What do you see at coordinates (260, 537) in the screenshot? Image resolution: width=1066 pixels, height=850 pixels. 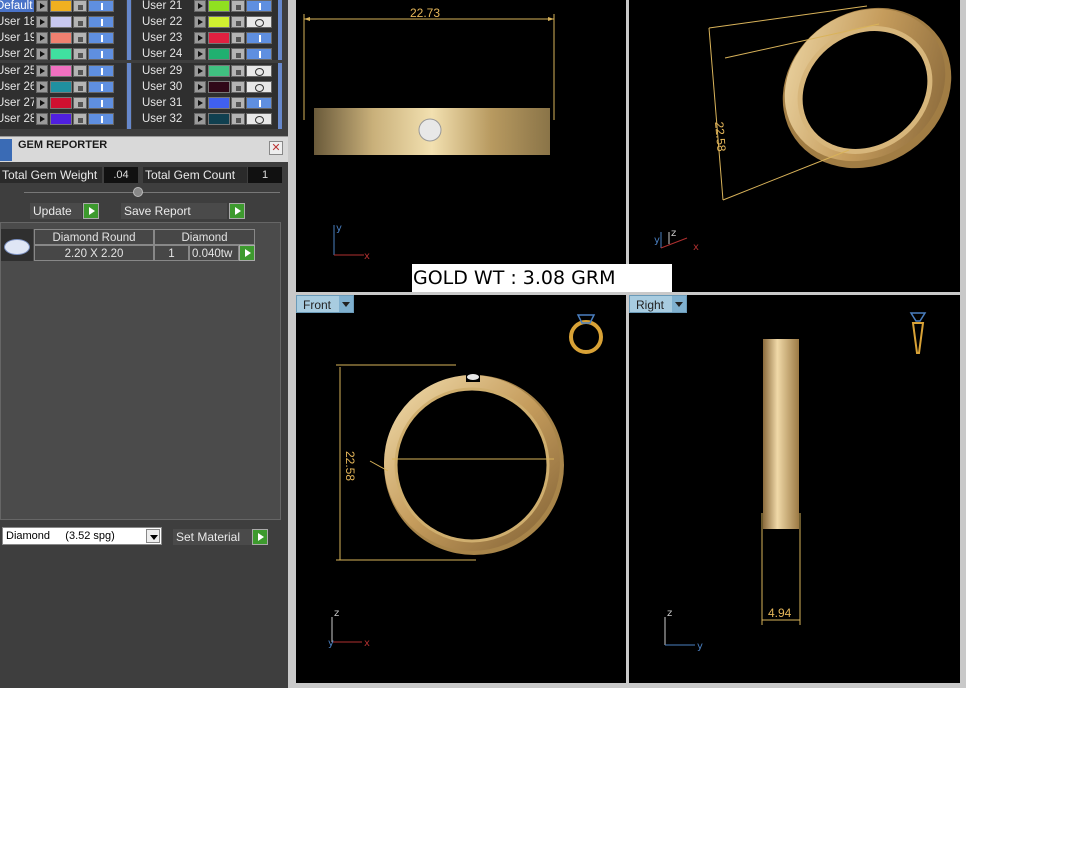 I see `set-material-go-icon` at bounding box center [260, 537].